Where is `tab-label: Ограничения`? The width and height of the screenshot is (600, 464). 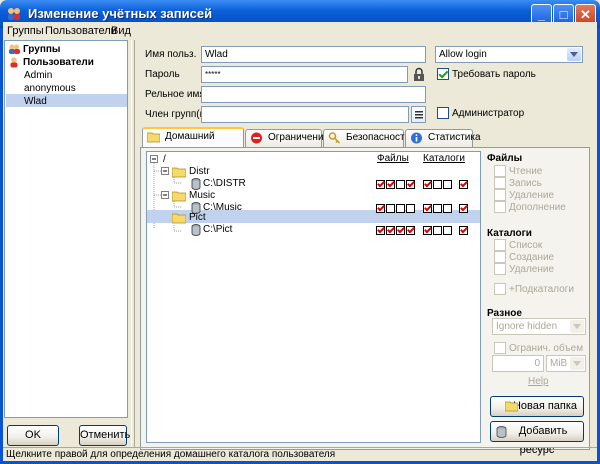 tab-label: Ограничения is located at coordinates (298, 137).